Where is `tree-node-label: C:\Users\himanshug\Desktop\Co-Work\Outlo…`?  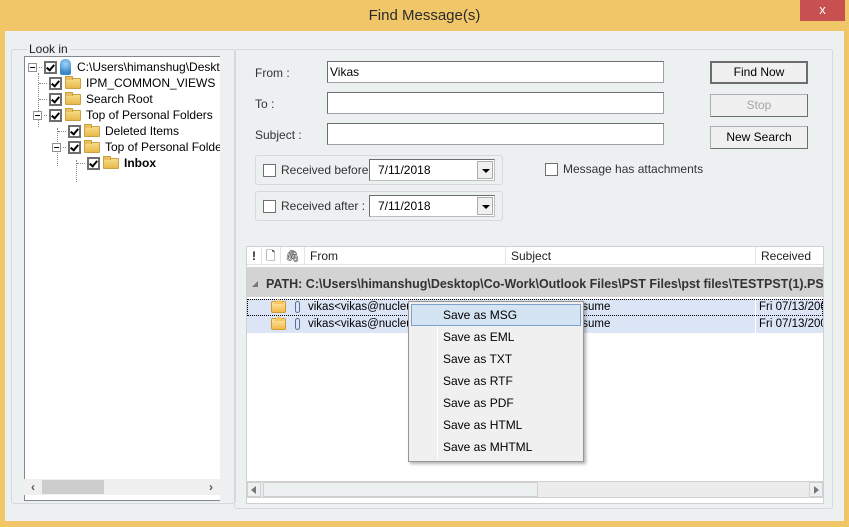 tree-node-label: C:\Users\himanshug\Desktop\Co-Work\Outlo… is located at coordinates (148, 67).